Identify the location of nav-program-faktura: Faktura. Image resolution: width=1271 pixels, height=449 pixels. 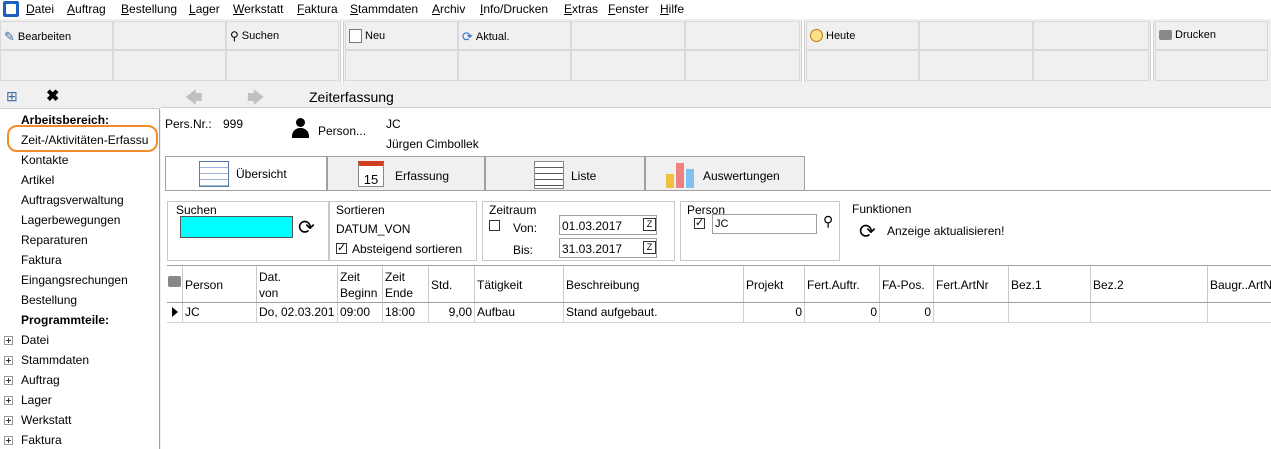
(41, 440).